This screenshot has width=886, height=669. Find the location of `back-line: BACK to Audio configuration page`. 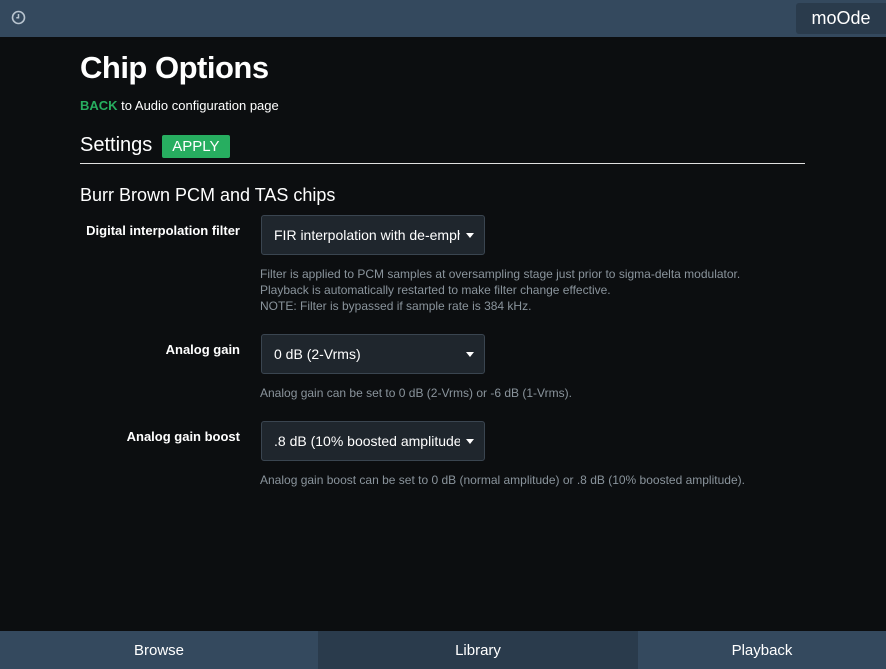

back-line: BACK to Audio configuration page is located at coordinates (179, 105).